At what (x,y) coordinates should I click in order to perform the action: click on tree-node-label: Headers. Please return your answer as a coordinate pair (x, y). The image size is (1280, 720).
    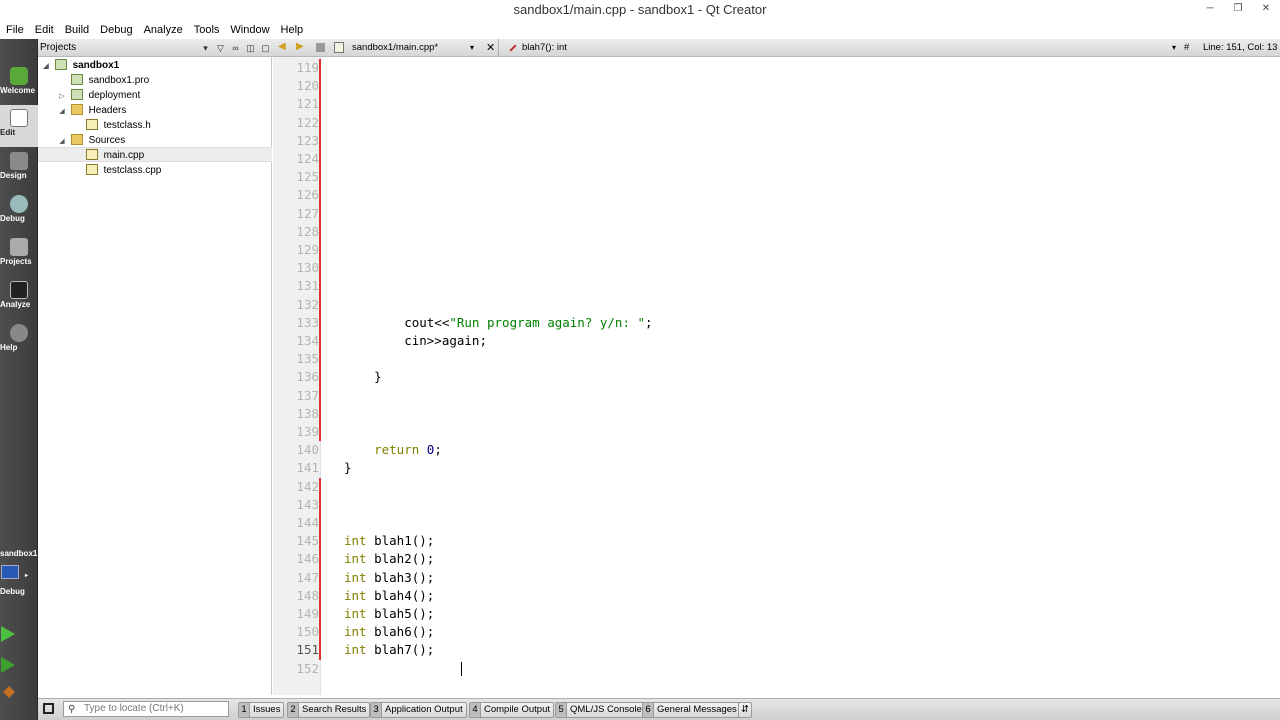
    Looking at the image, I should click on (107, 110).